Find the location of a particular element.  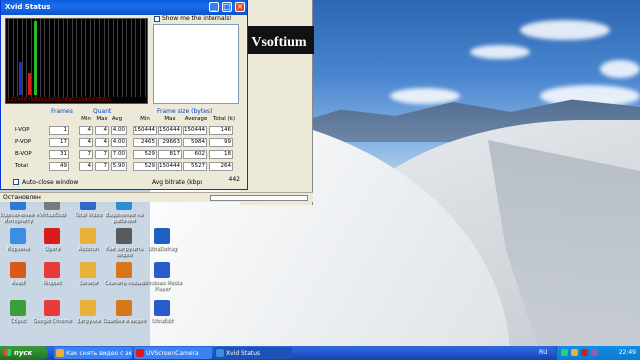

desktop-icon: UltraDefrag is located at coordinates (162, 243).